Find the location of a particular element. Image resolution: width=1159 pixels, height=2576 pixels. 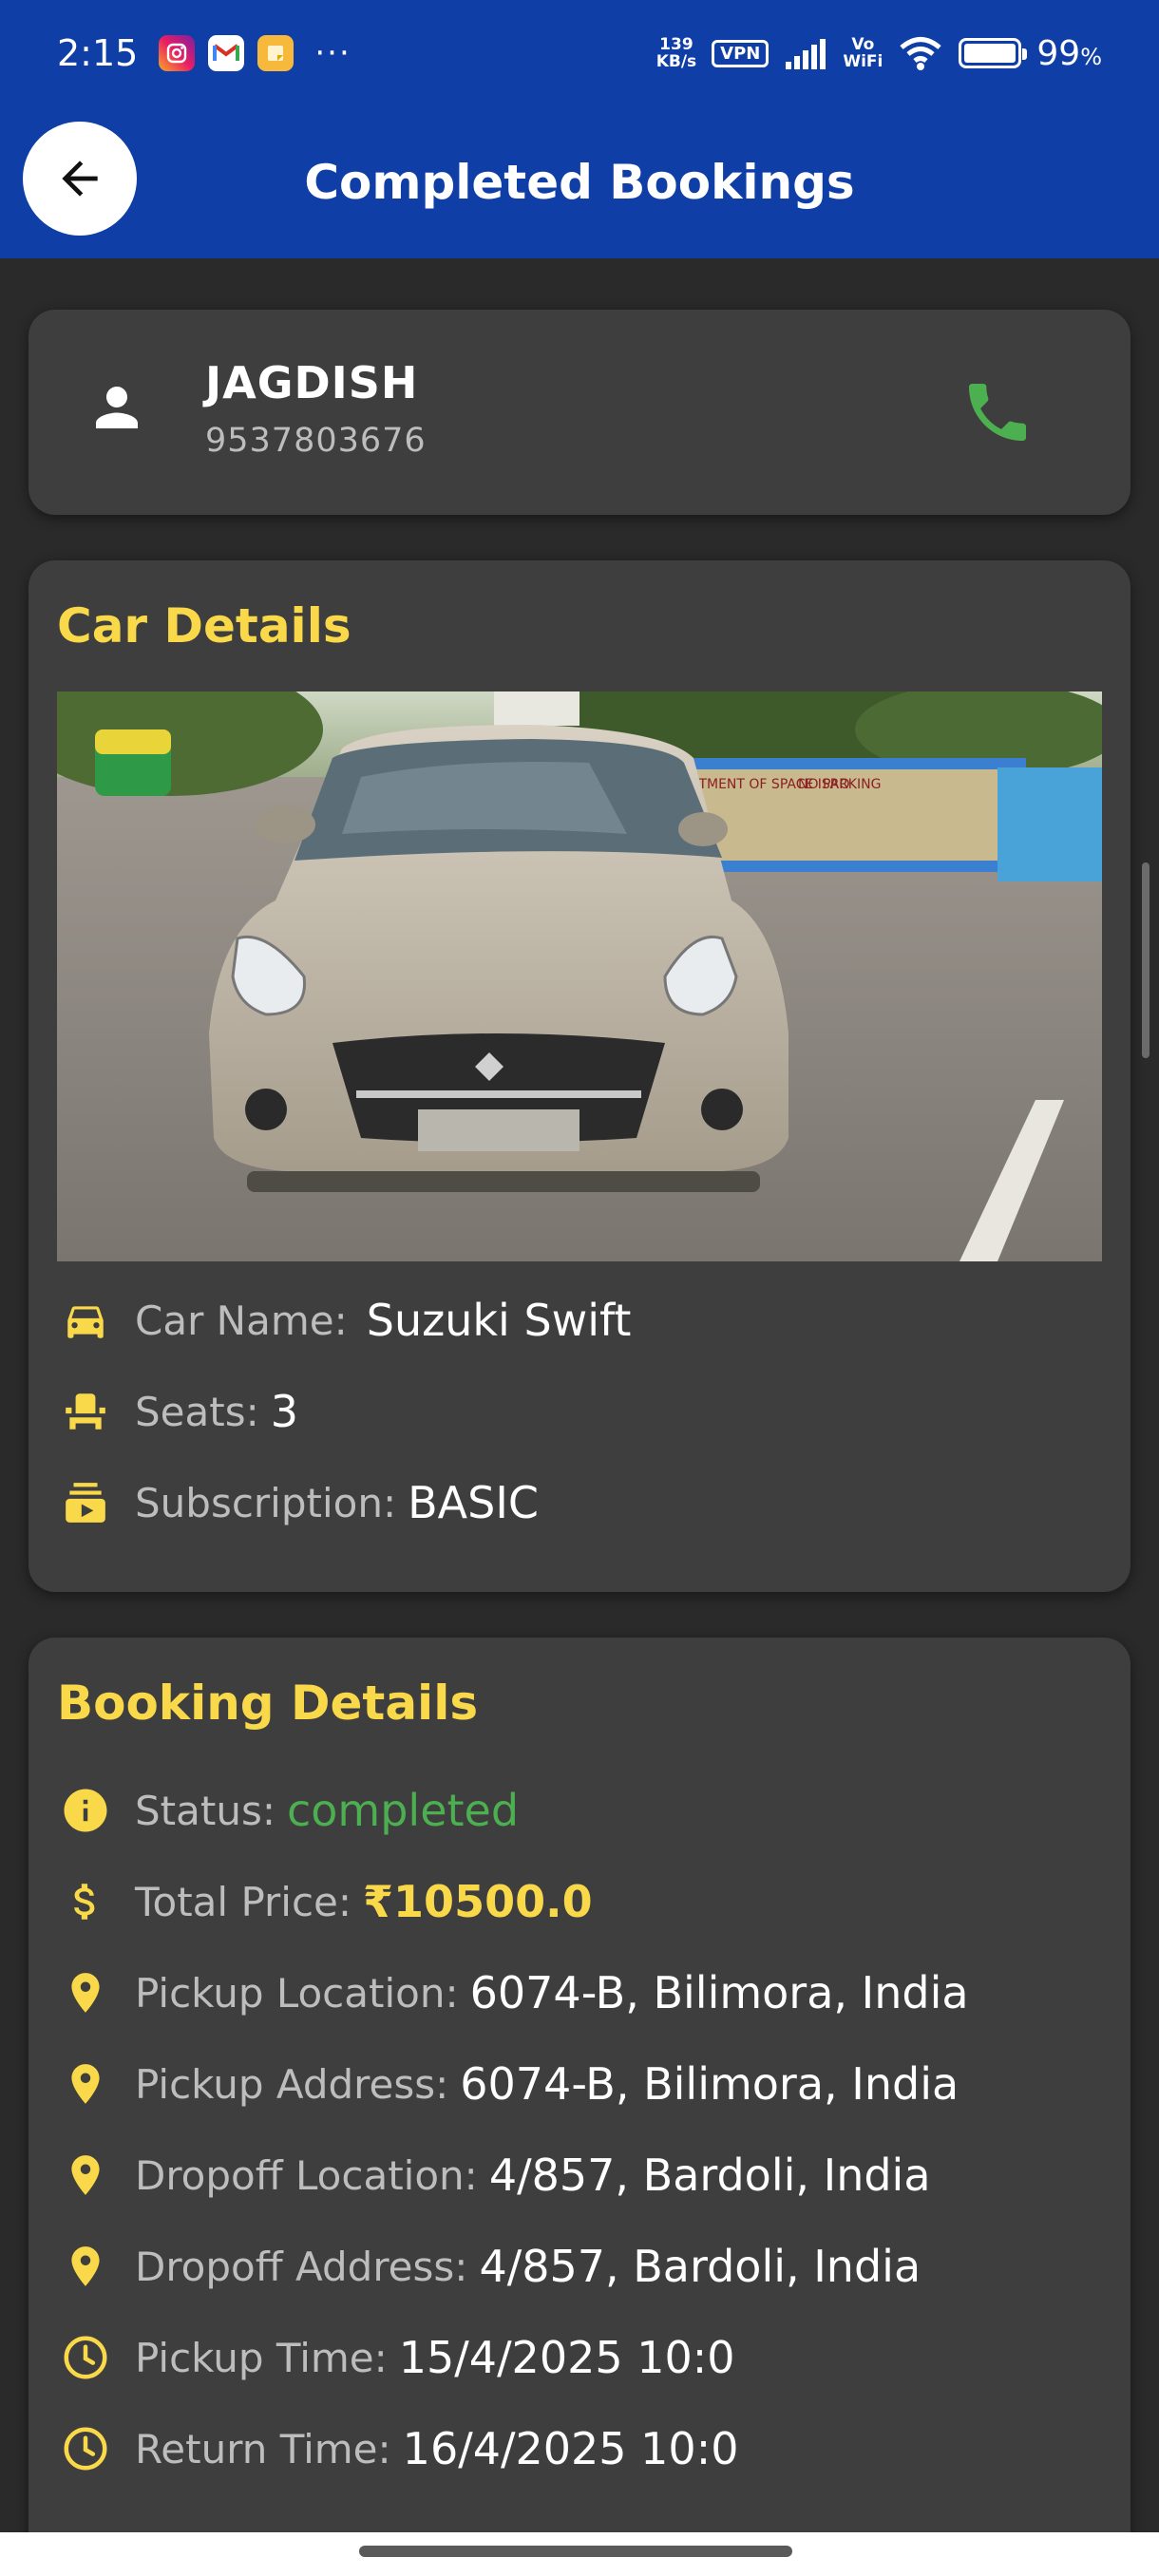

price-row: Total Price: ₹10500.0 is located at coordinates (325, 1901).